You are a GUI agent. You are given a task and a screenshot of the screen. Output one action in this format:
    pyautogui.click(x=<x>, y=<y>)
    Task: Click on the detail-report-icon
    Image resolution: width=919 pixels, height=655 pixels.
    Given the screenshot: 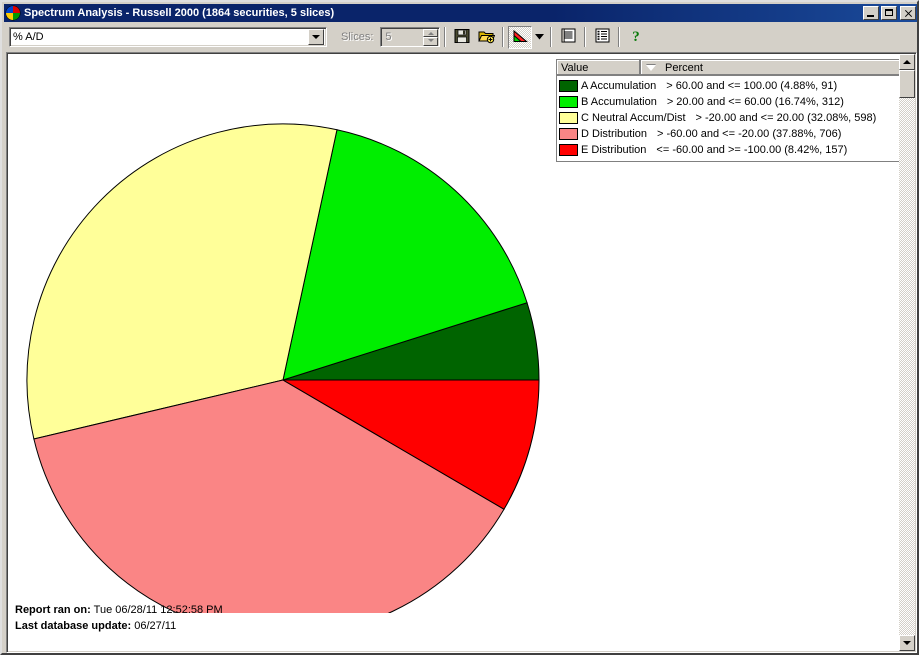 What is the action you would take?
    pyautogui.click(x=602, y=37)
    